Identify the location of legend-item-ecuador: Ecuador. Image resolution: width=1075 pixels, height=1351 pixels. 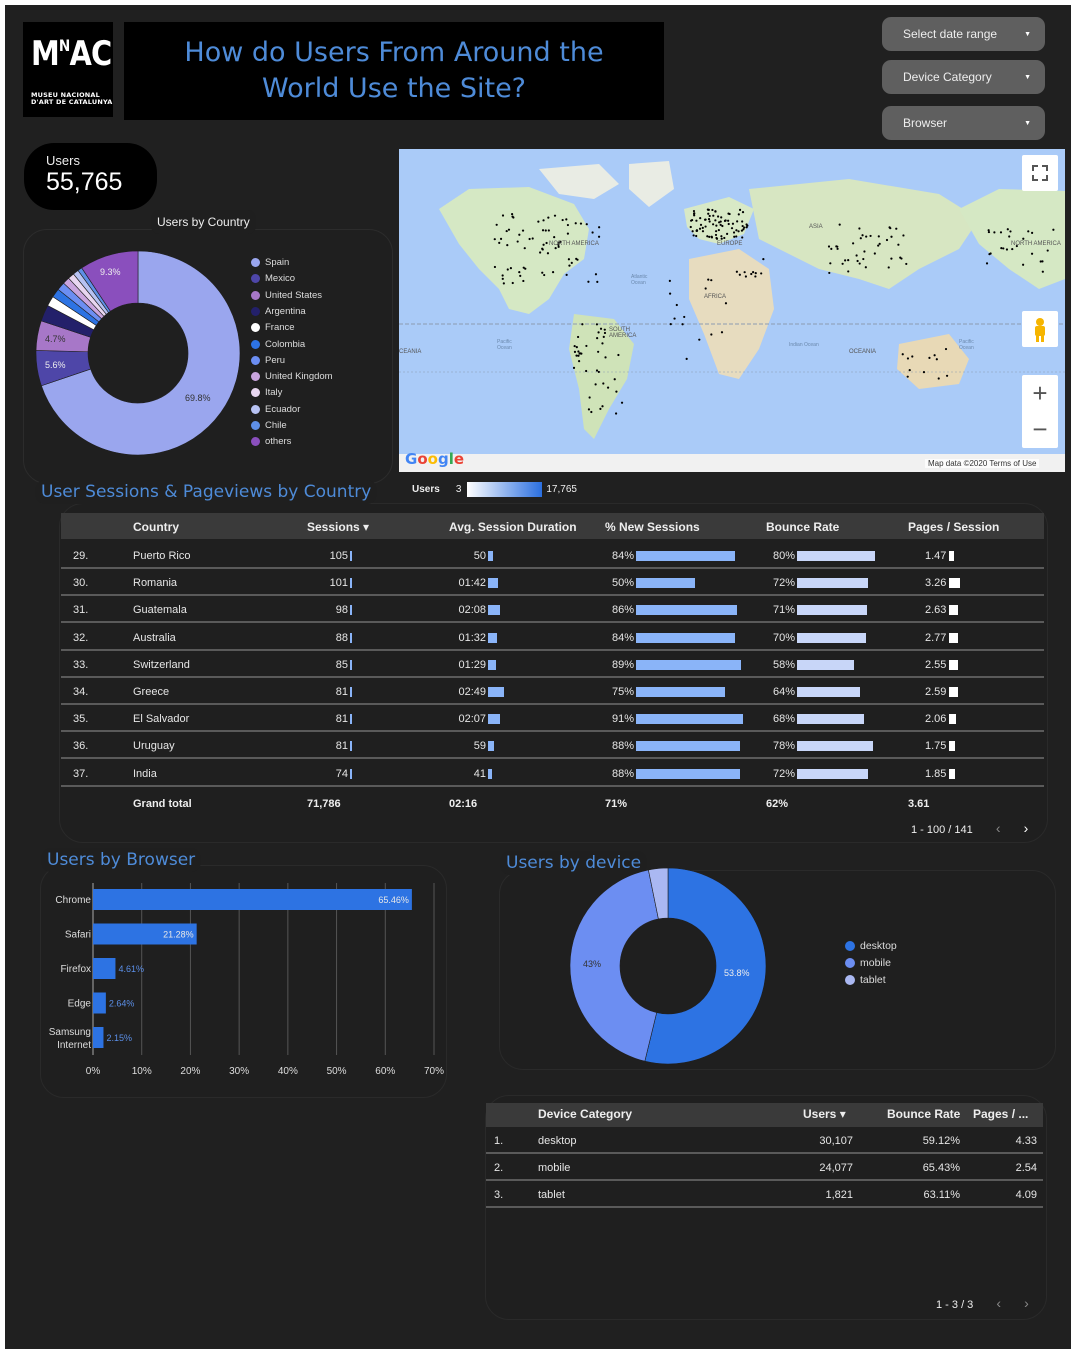
(275, 409).